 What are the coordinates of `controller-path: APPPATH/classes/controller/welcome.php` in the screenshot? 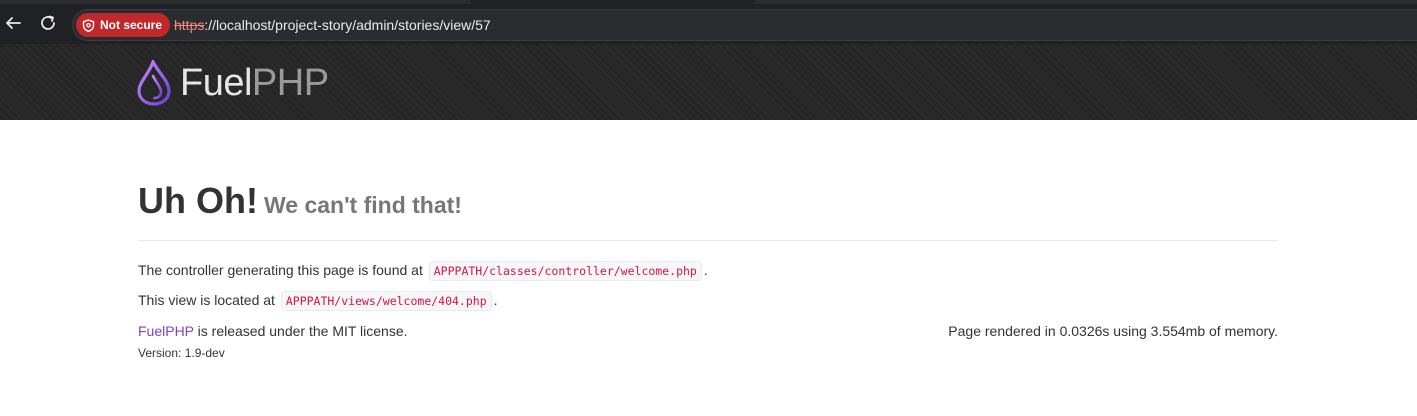 It's located at (565, 271).